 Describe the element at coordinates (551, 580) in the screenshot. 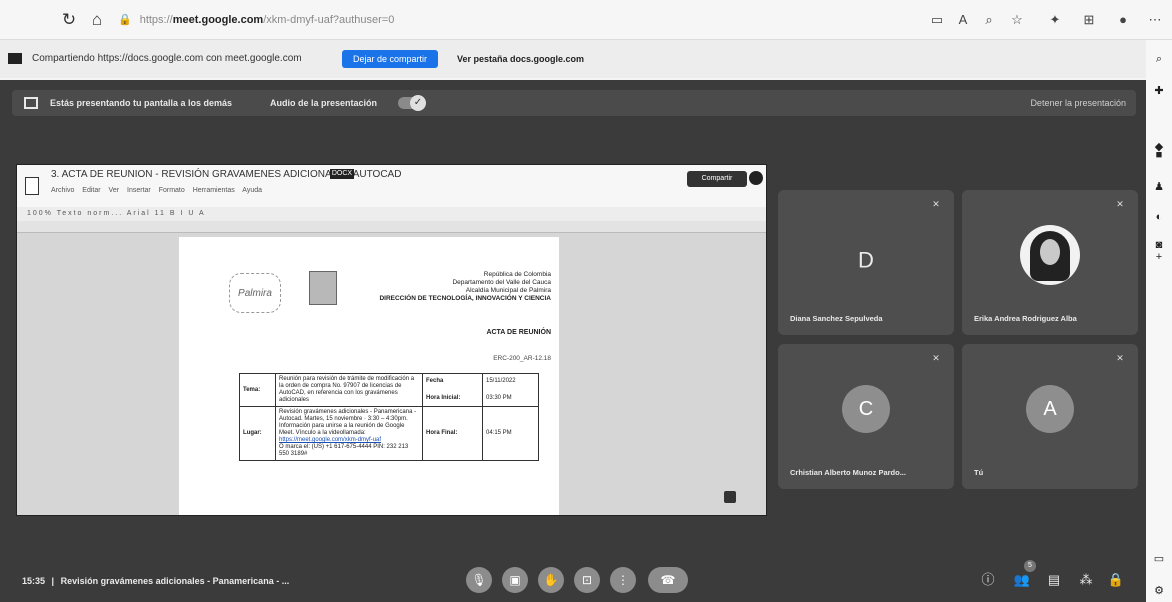

I see `raise-hand-button: ✋` at that location.